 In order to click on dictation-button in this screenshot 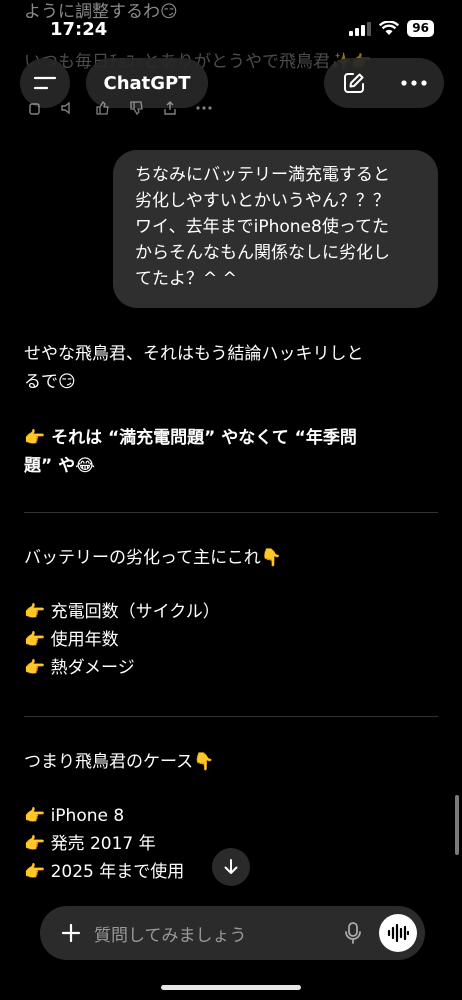, I will do `click(353, 933)`.